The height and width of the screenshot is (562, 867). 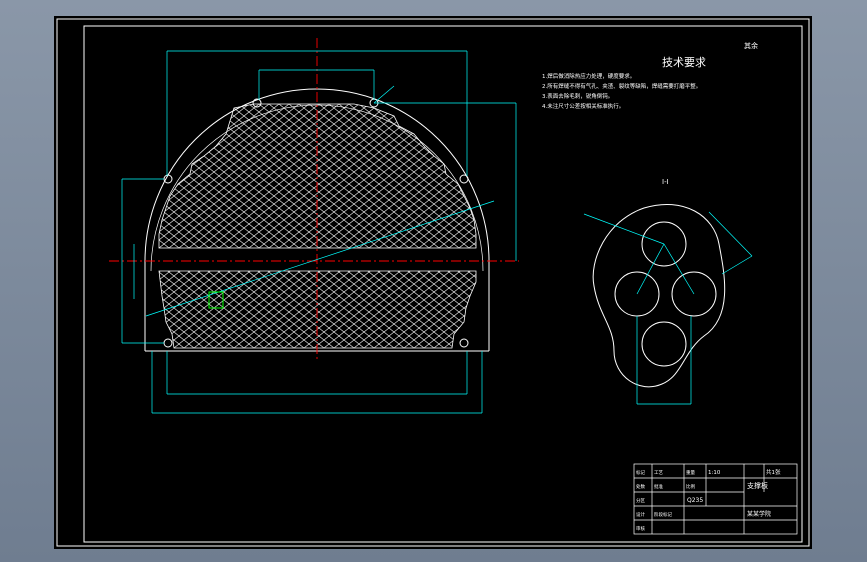 I want to click on title-block-label-4: 审核, so click(x=640, y=528).